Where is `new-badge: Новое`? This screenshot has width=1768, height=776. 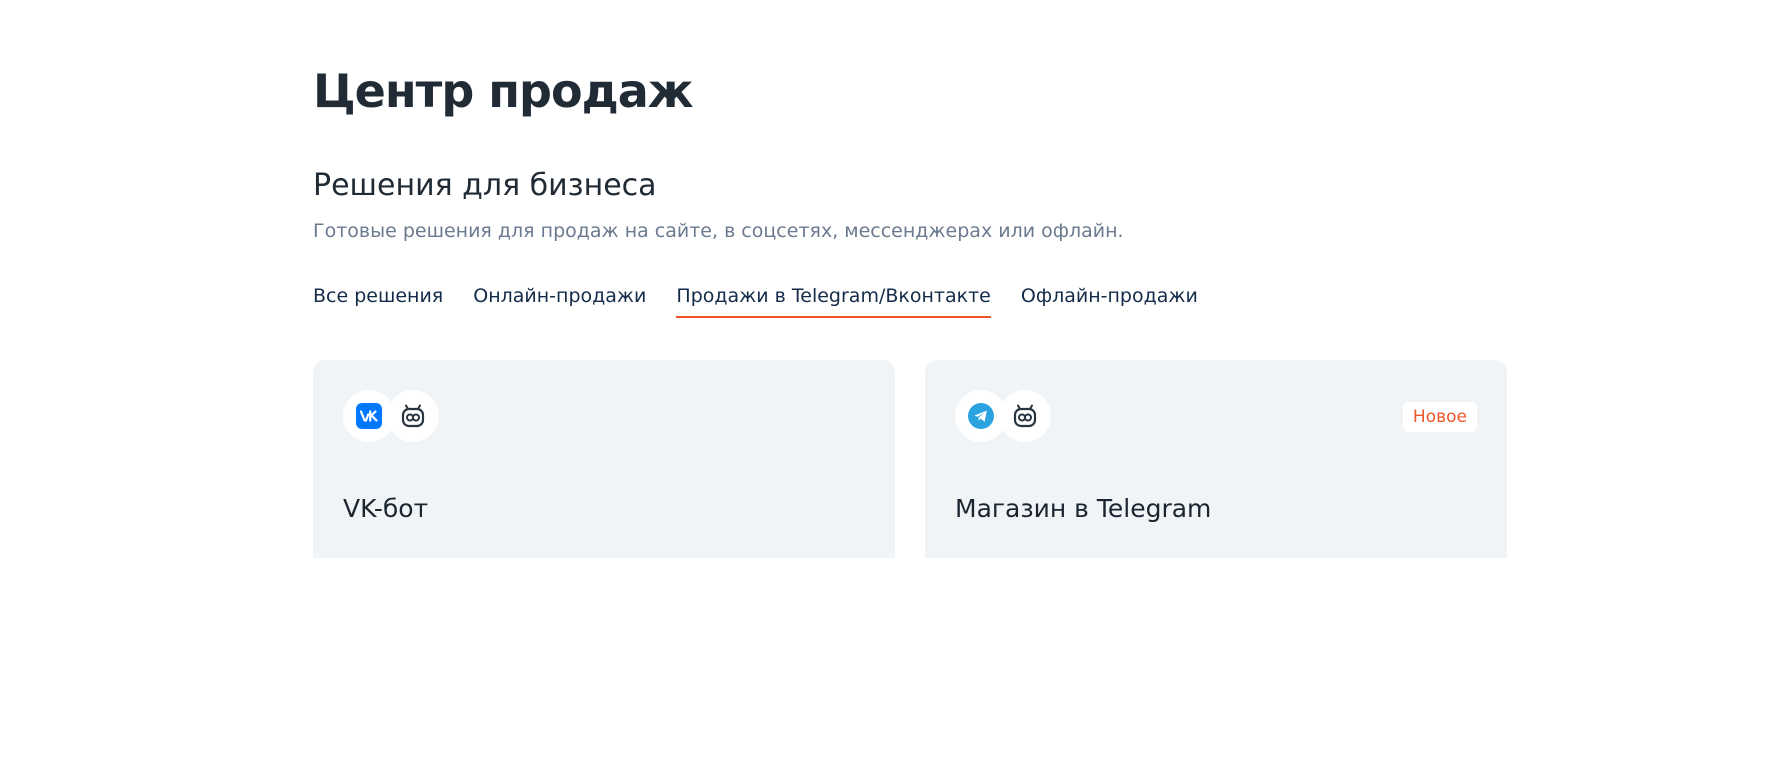 new-badge: Новое is located at coordinates (1439, 417).